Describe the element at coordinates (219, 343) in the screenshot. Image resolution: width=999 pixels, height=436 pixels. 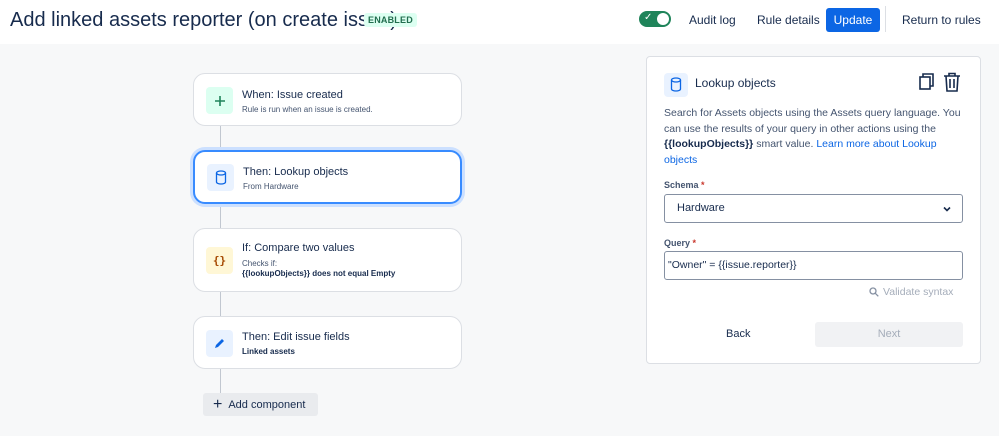
I see `pencil-icon` at that location.